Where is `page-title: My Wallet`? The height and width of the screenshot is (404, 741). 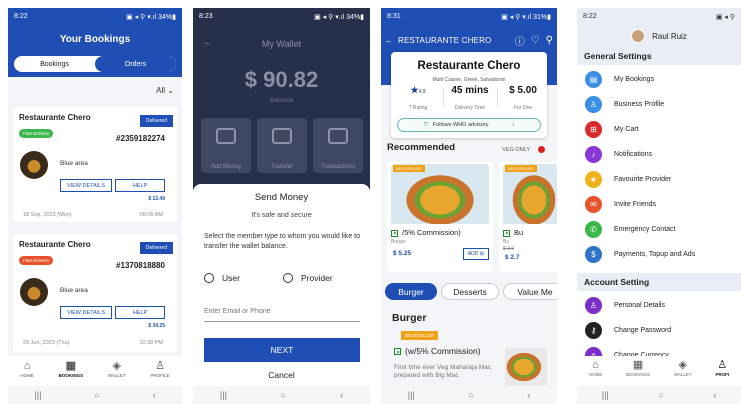 page-title: My Wallet is located at coordinates (281, 44).